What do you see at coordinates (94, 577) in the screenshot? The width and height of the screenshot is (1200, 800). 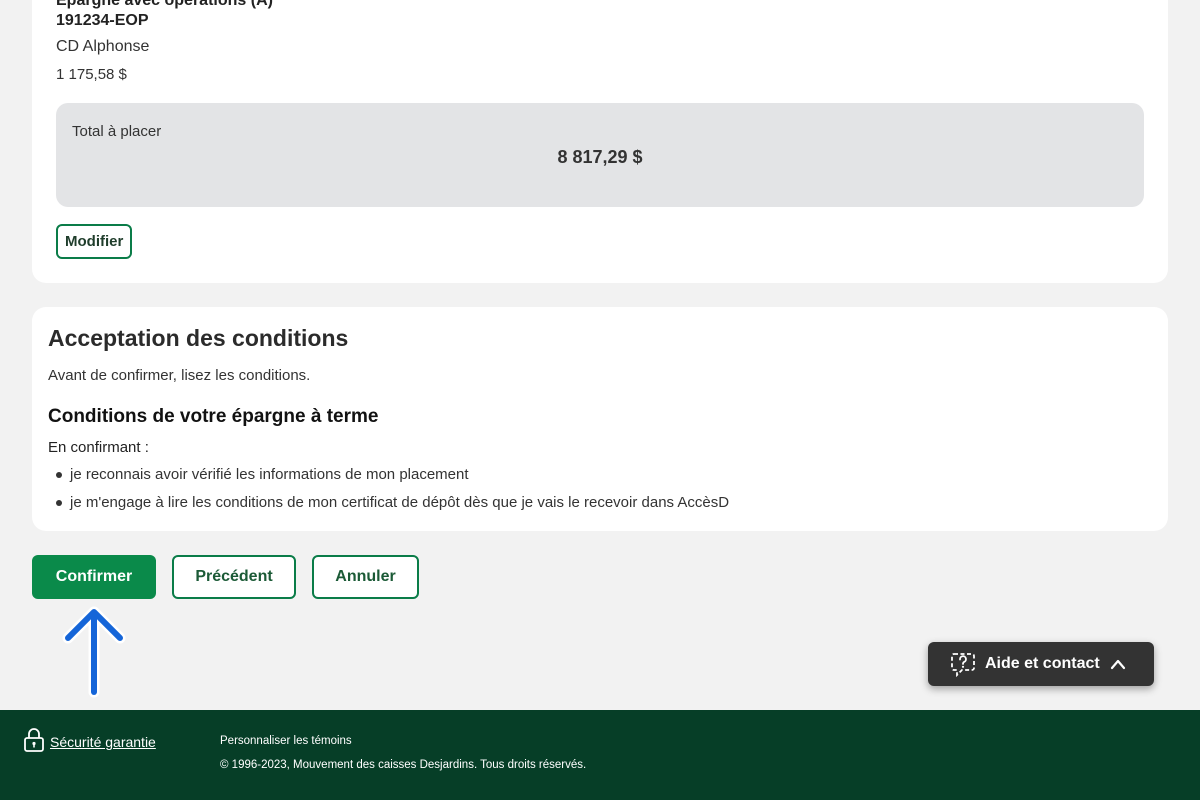 I see `confirm-button: Confirmer` at bounding box center [94, 577].